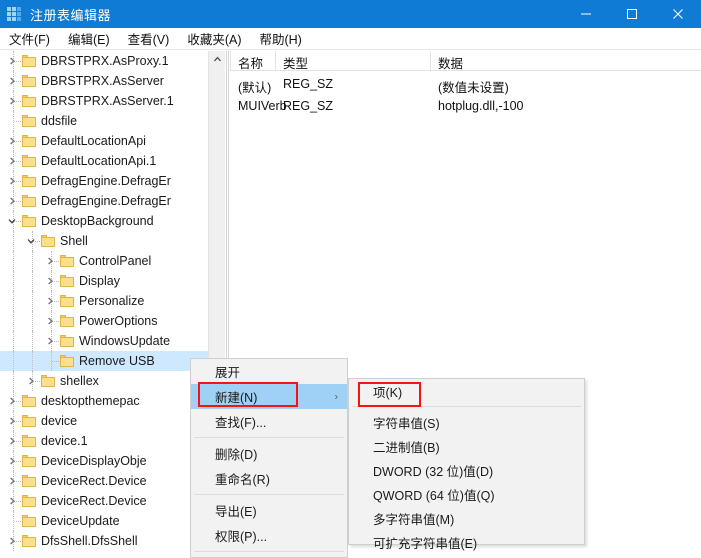  What do you see at coordinates (104, 421) in the screenshot?
I see `tree-item: device` at bounding box center [104, 421].